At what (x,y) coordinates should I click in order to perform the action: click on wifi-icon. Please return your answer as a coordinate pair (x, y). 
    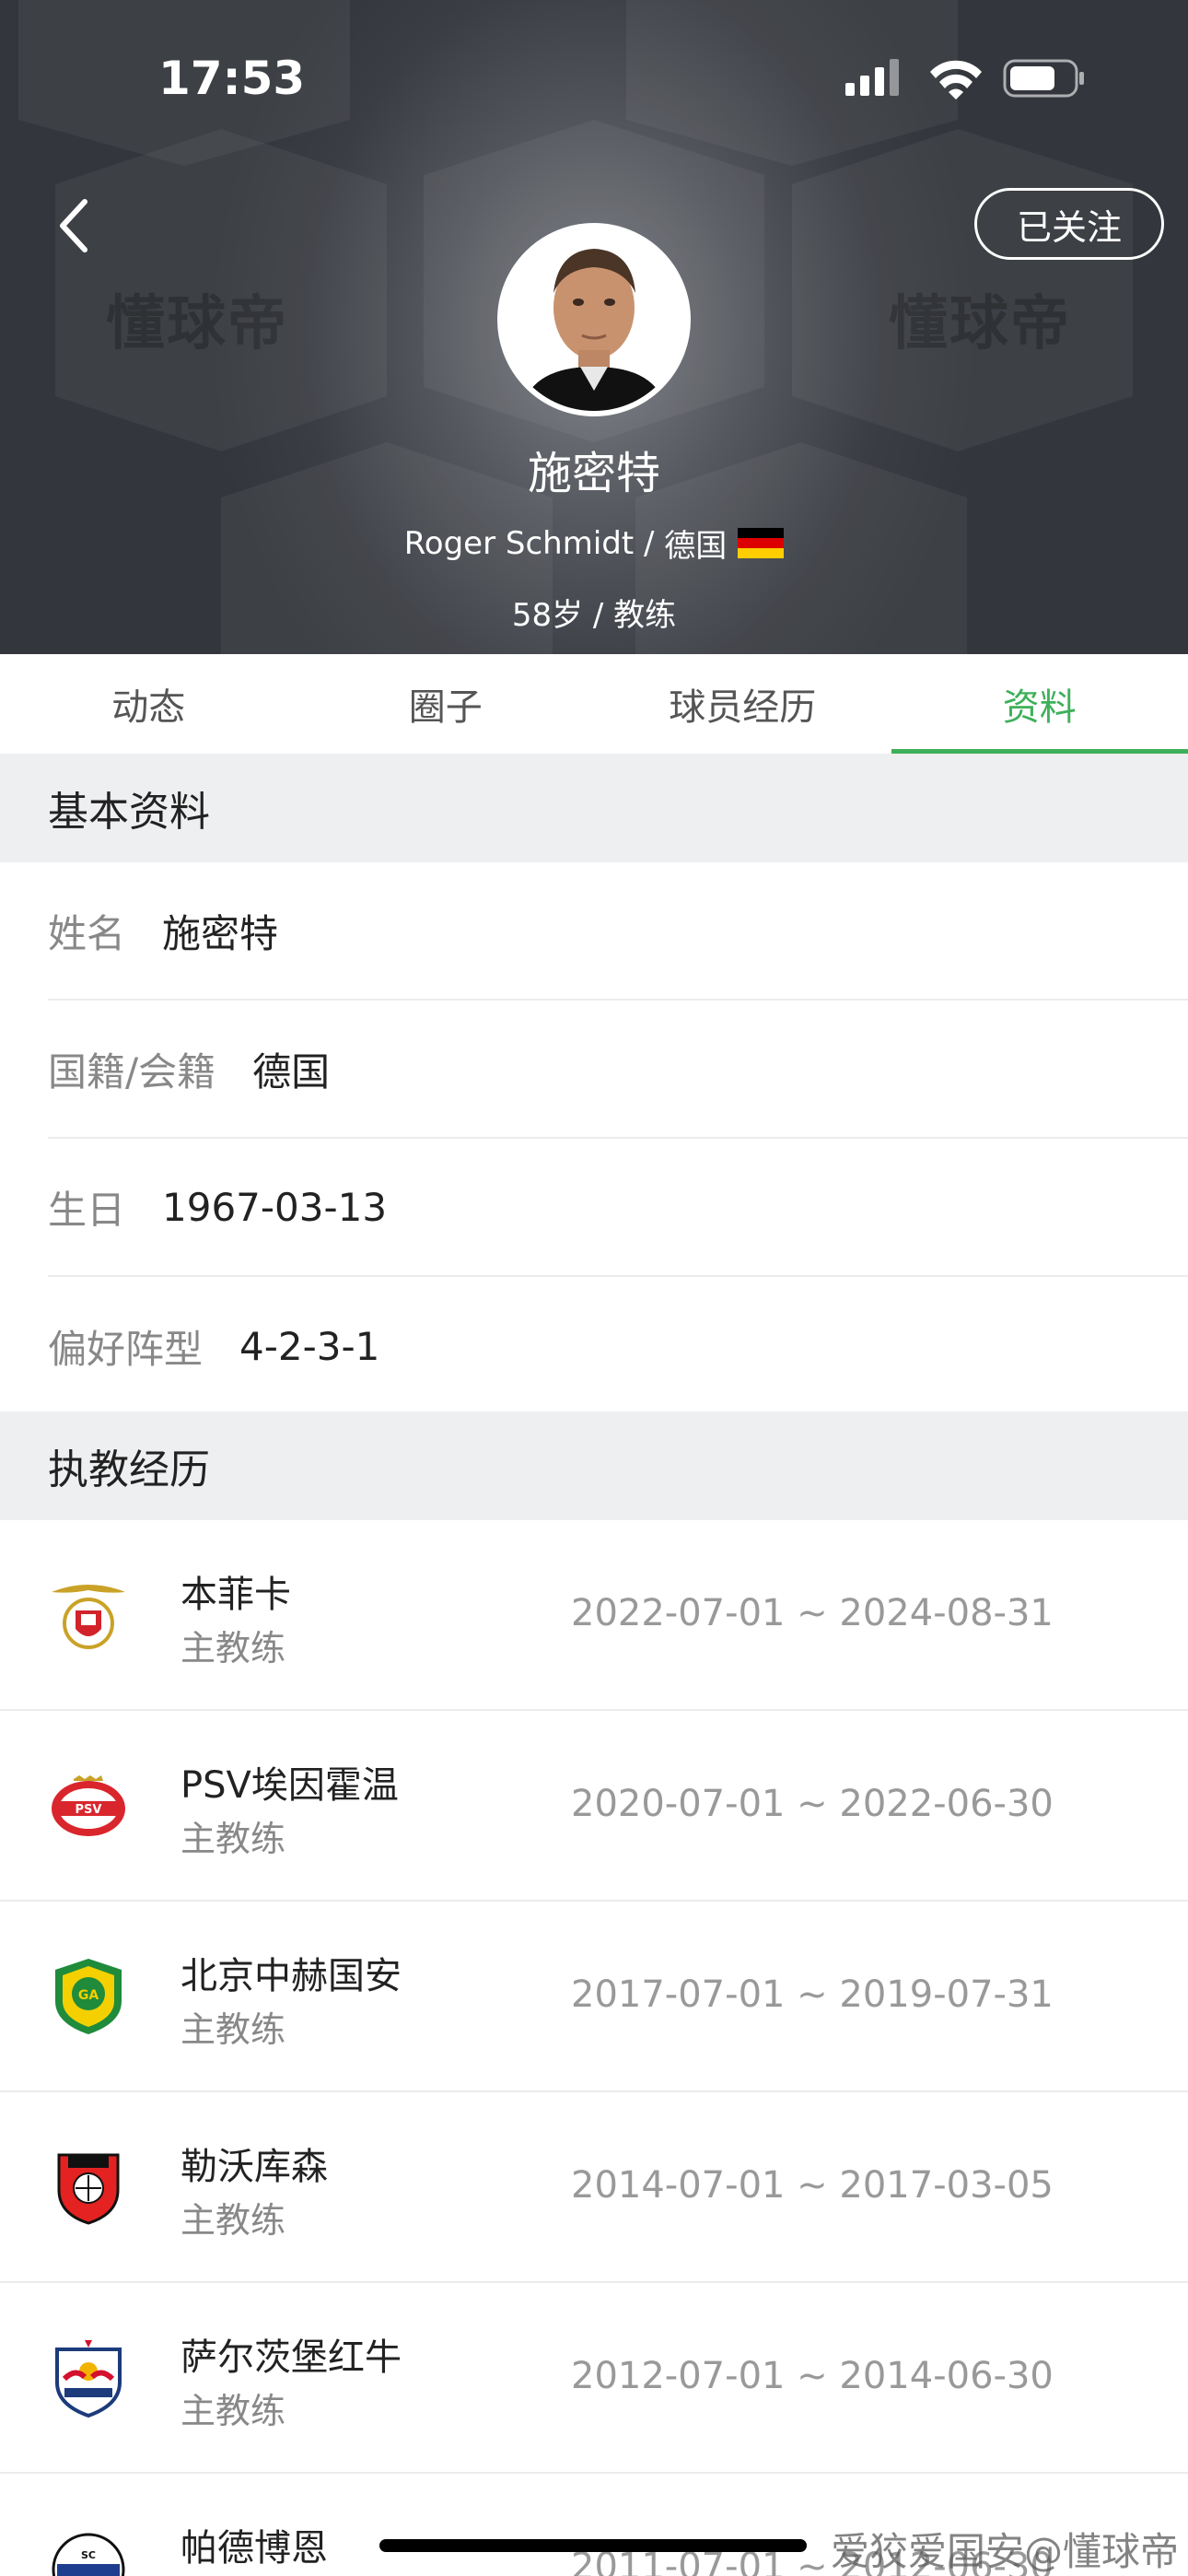
    Looking at the image, I should click on (956, 80).